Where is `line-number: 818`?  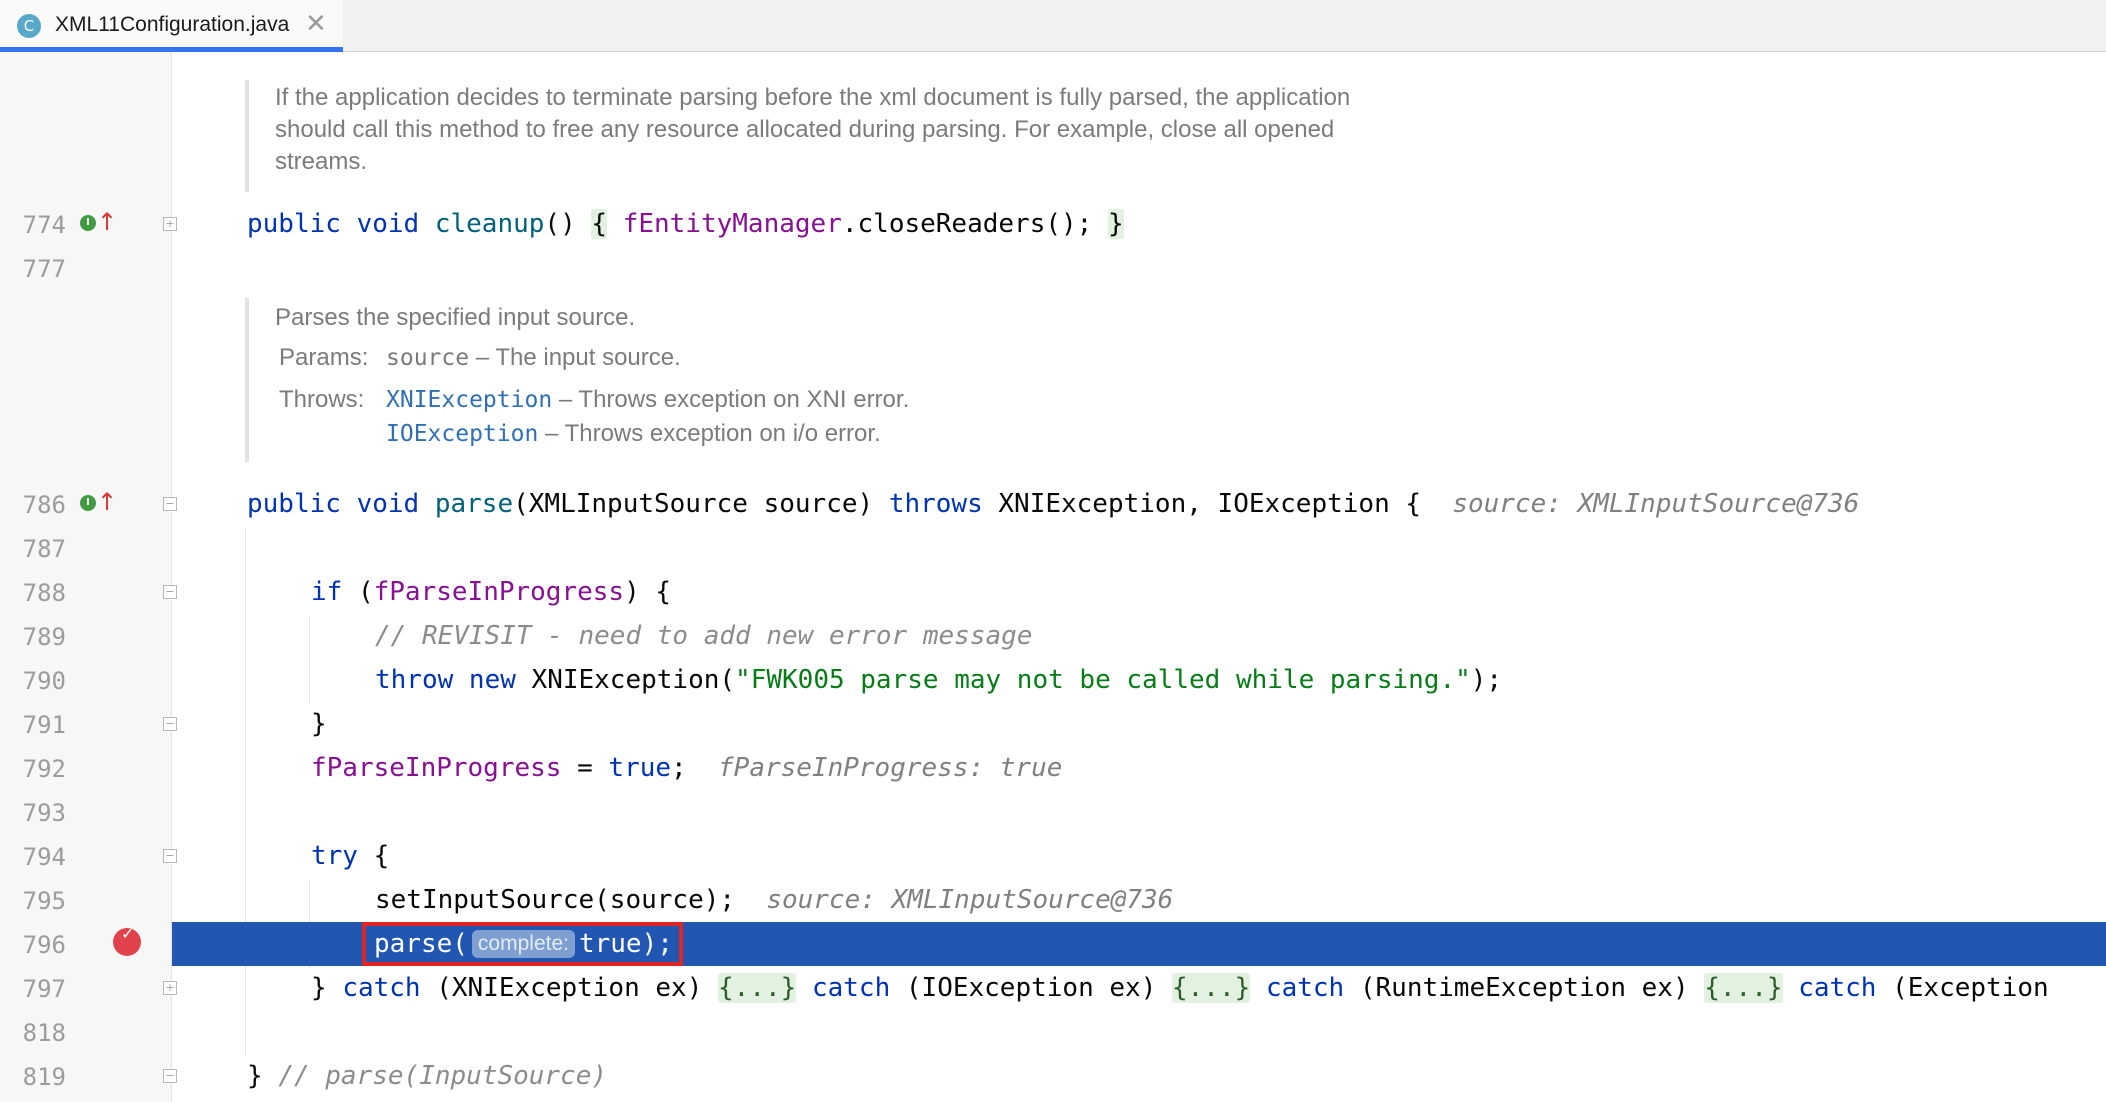
line-number: 818 is located at coordinates (44, 1033).